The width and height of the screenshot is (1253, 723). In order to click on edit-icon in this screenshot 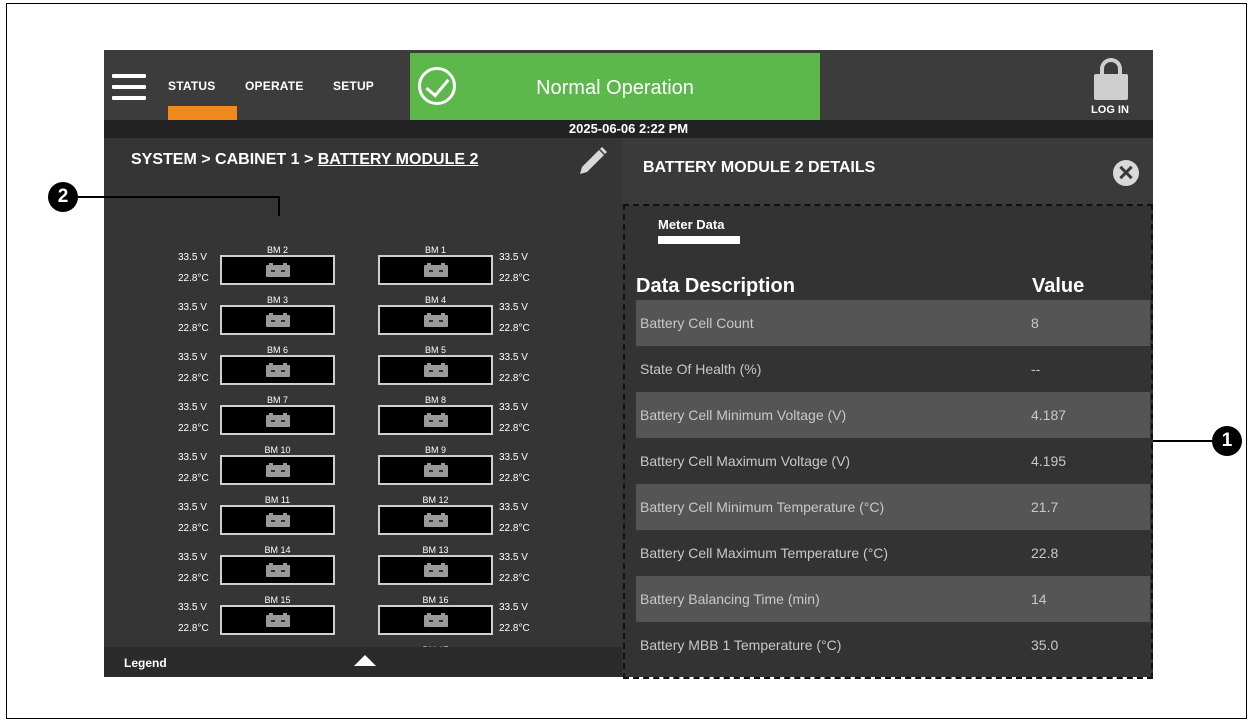, I will do `click(592, 162)`.